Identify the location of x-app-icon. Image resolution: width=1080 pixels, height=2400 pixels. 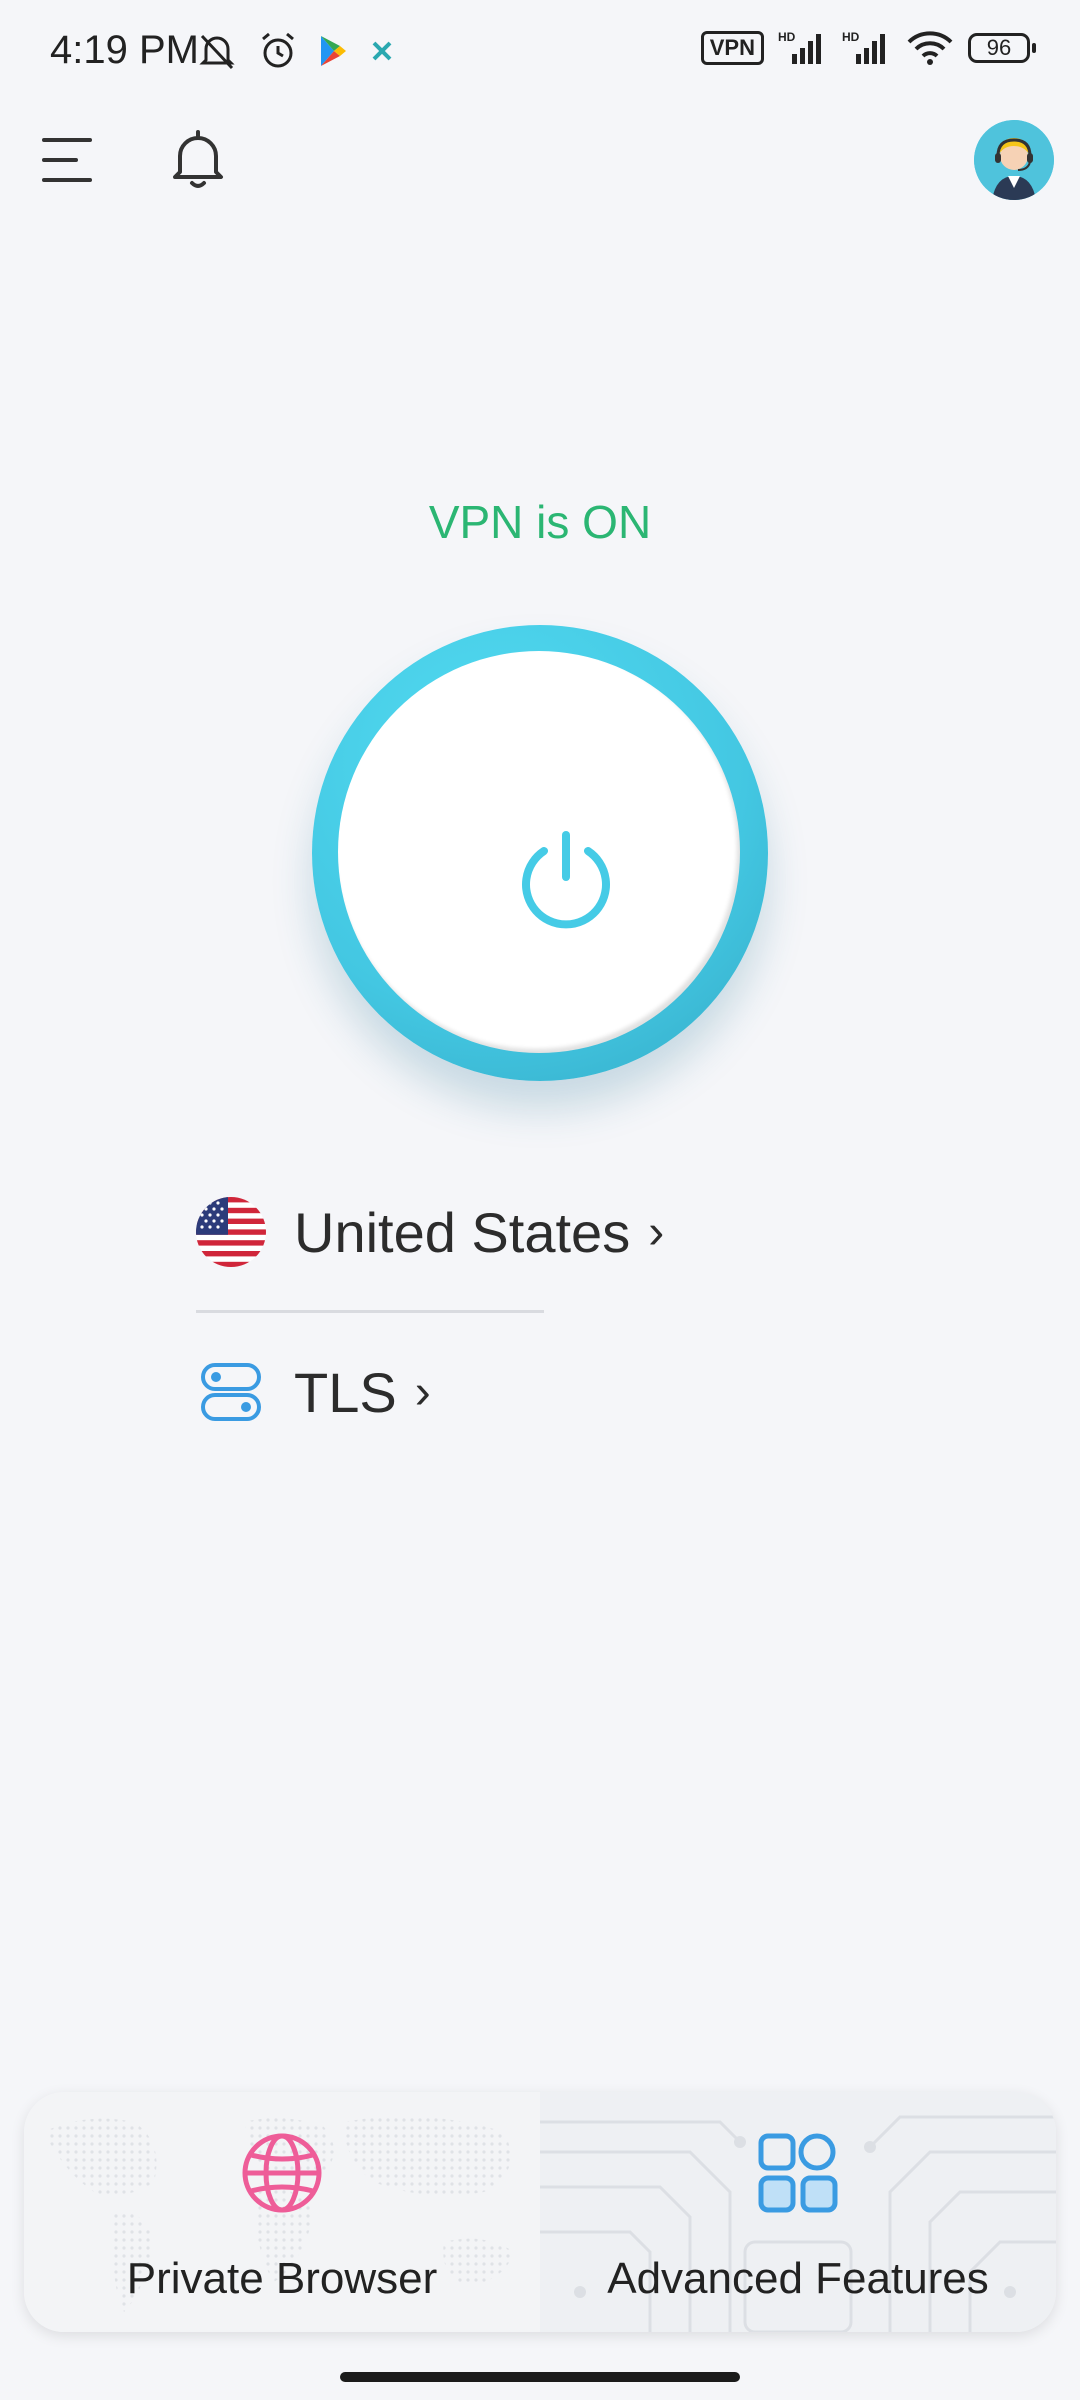
(382, 51).